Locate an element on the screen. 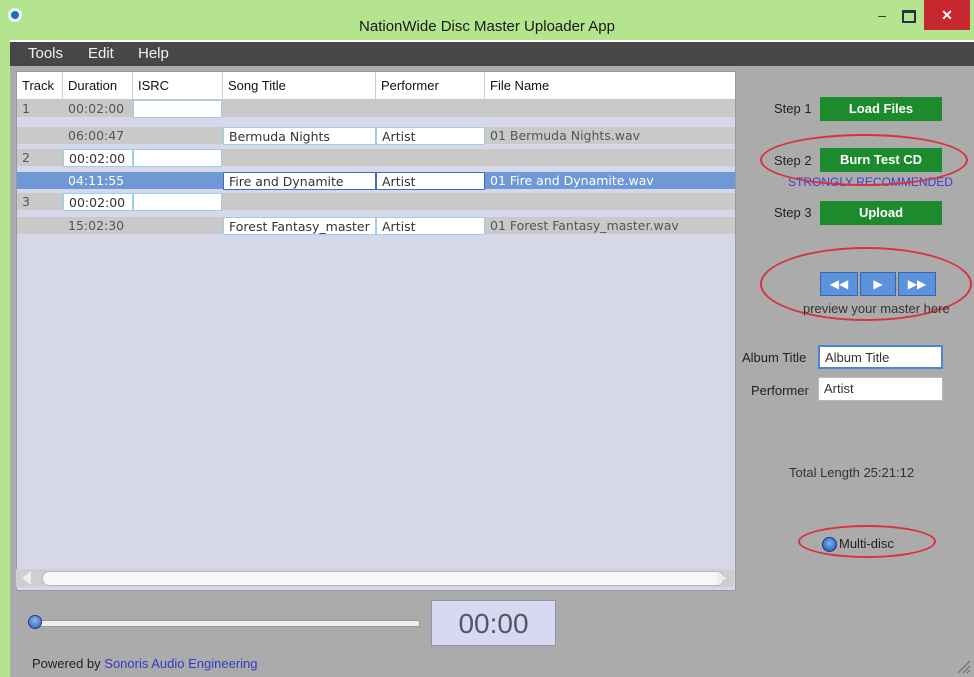  preview-caption: preview your master here is located at coordinates (876, 308).